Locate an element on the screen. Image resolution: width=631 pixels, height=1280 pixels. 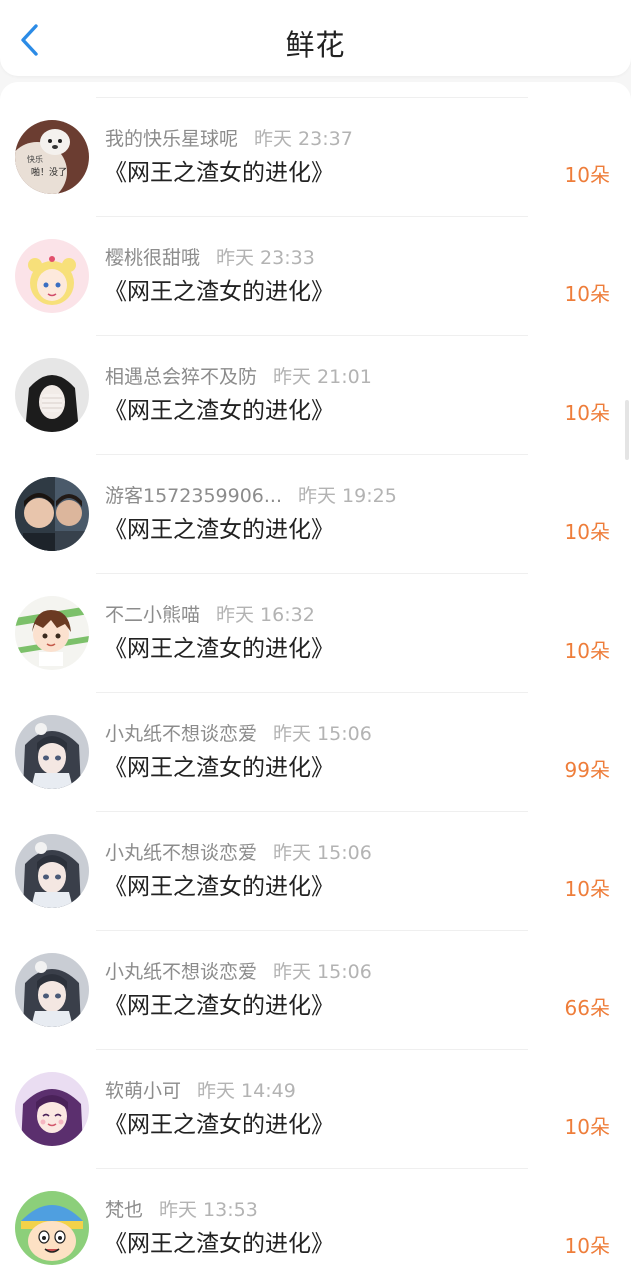
scrollbar is located at coordinates (627, 430).